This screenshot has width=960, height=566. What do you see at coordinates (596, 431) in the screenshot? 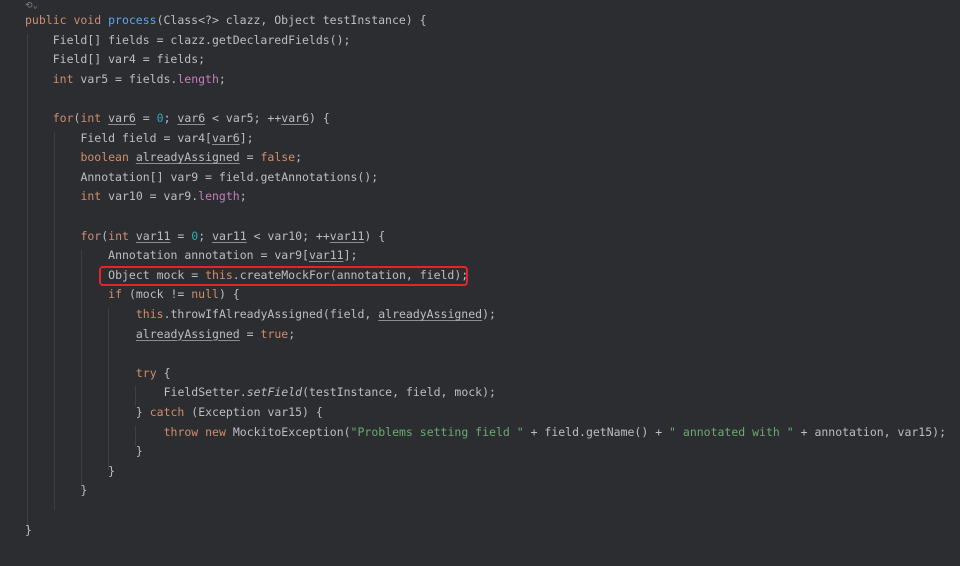
I see `code-token: + field.getName() +` at bounding box center [596, 431].